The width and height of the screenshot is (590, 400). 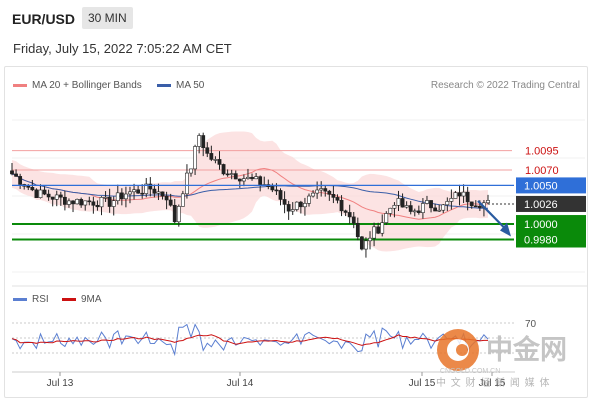 What do you see at coordinates (91, 299) in the screenshot?
I see `legend-9ma-label: 9MA` at bounding box center [91, 299].